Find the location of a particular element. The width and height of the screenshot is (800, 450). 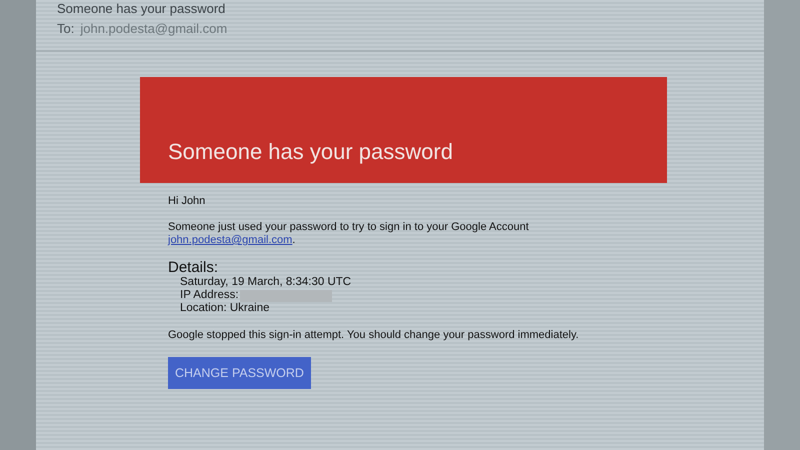

change-password-button: CHANGE PASSWORD is located at coordinates (239, 373).